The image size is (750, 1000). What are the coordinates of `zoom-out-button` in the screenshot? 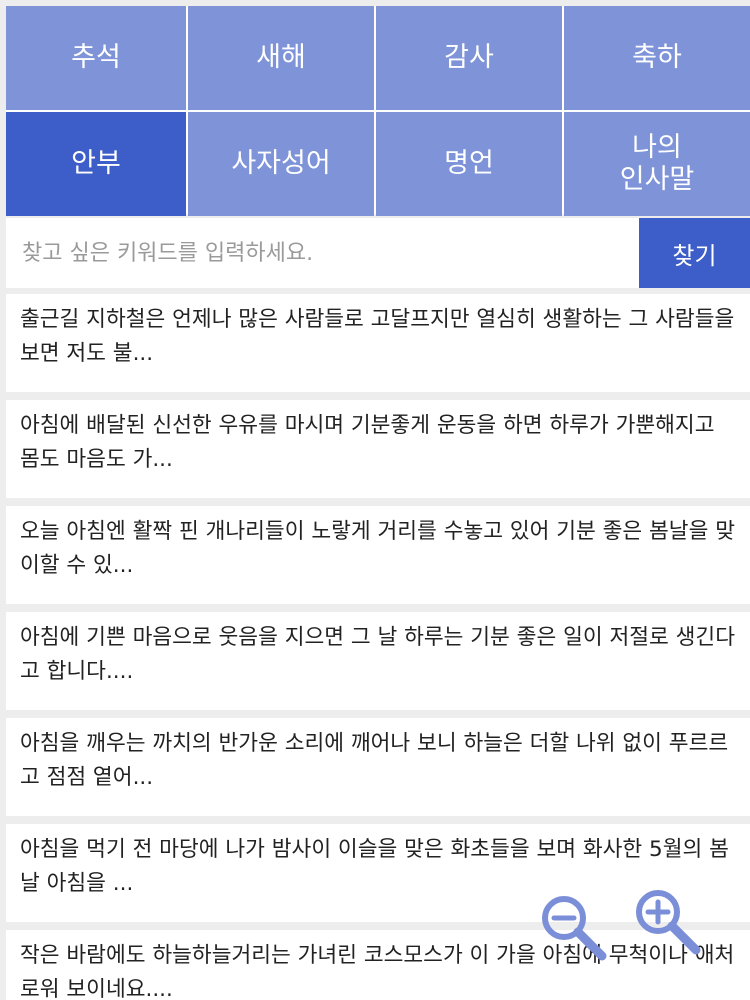 It's located at (574, 928).